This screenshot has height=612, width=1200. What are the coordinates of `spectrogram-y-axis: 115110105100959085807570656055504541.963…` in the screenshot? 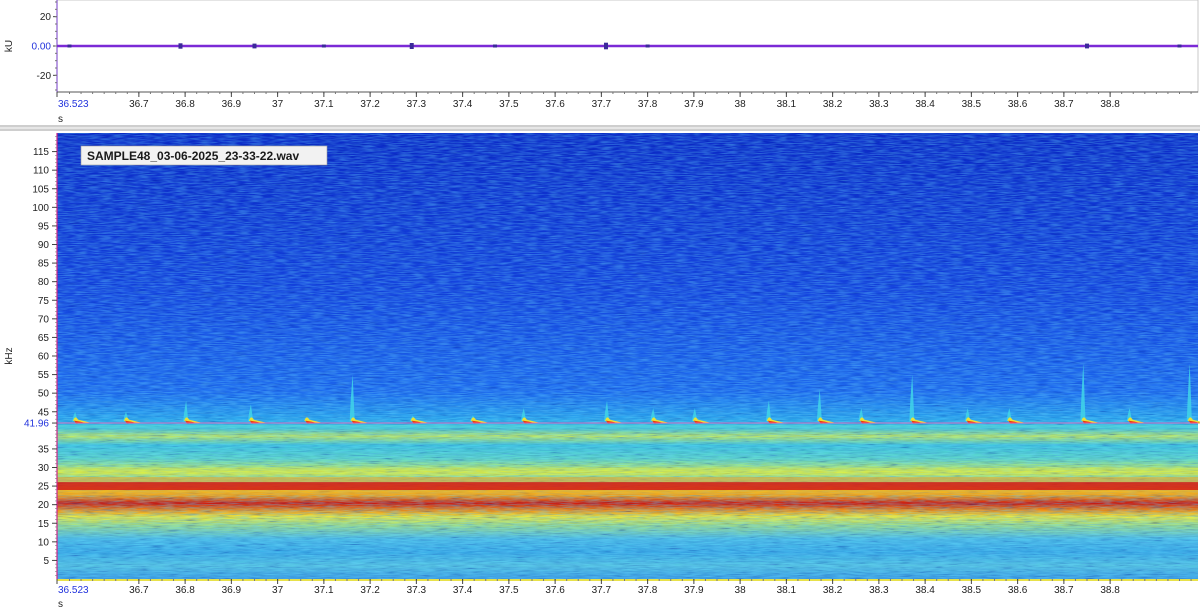 It's located at (41, 356).